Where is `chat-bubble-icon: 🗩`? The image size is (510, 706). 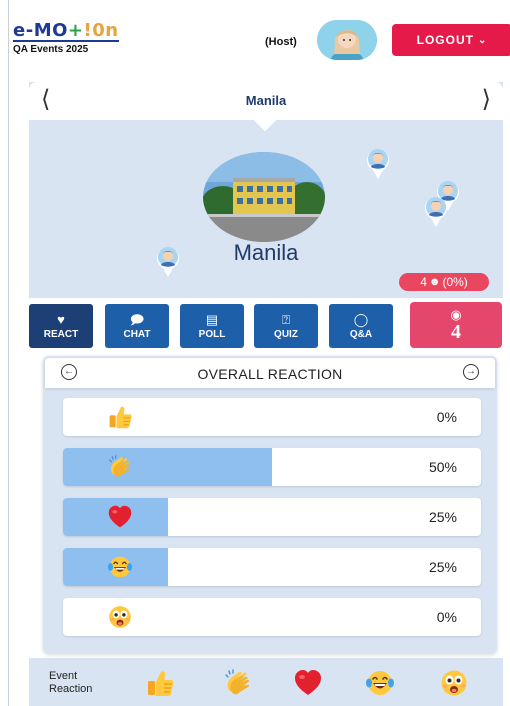 chat-bubble-icon: 🗩 is located at coordinates (137, 319).